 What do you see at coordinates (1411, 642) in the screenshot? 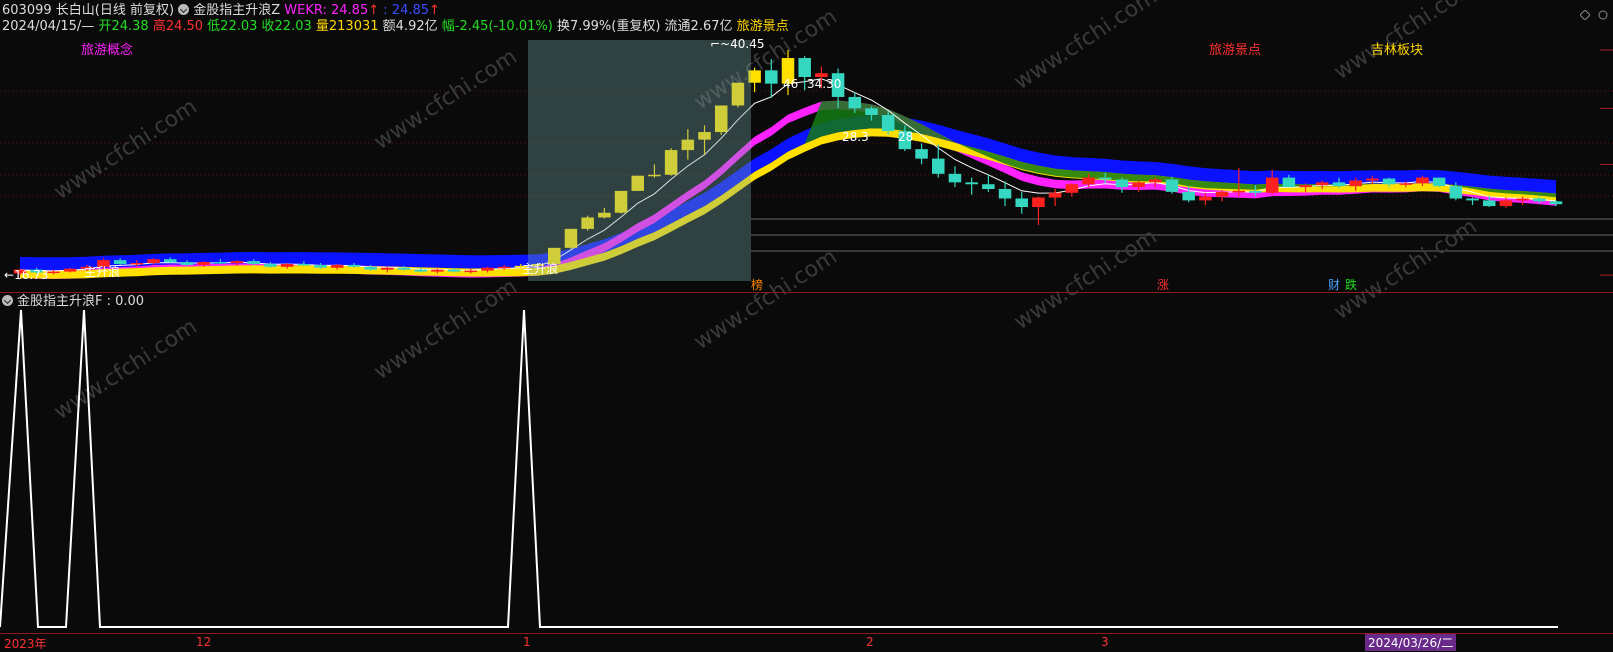
I see `current-date-label: 2024/03/26/二` at bounding box center [1411, 642].